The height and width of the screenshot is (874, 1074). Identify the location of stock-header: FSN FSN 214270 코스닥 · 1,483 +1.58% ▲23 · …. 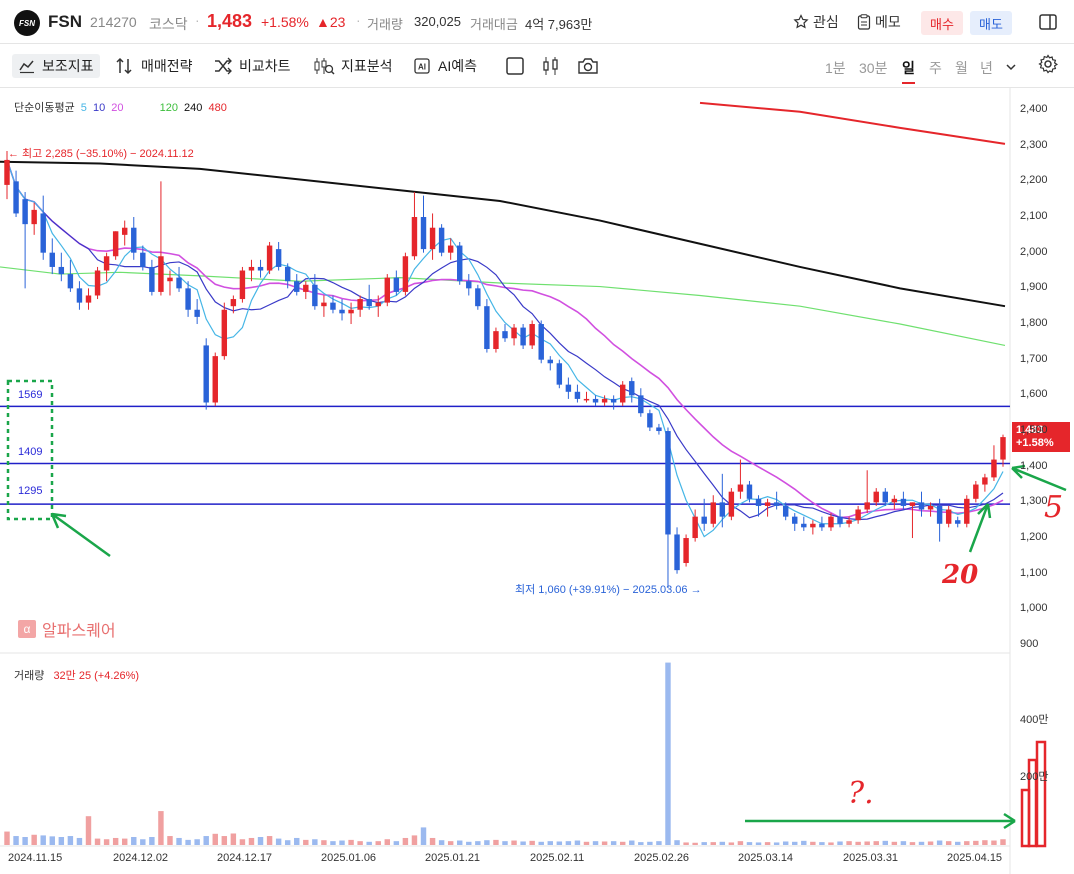
(537, 22).